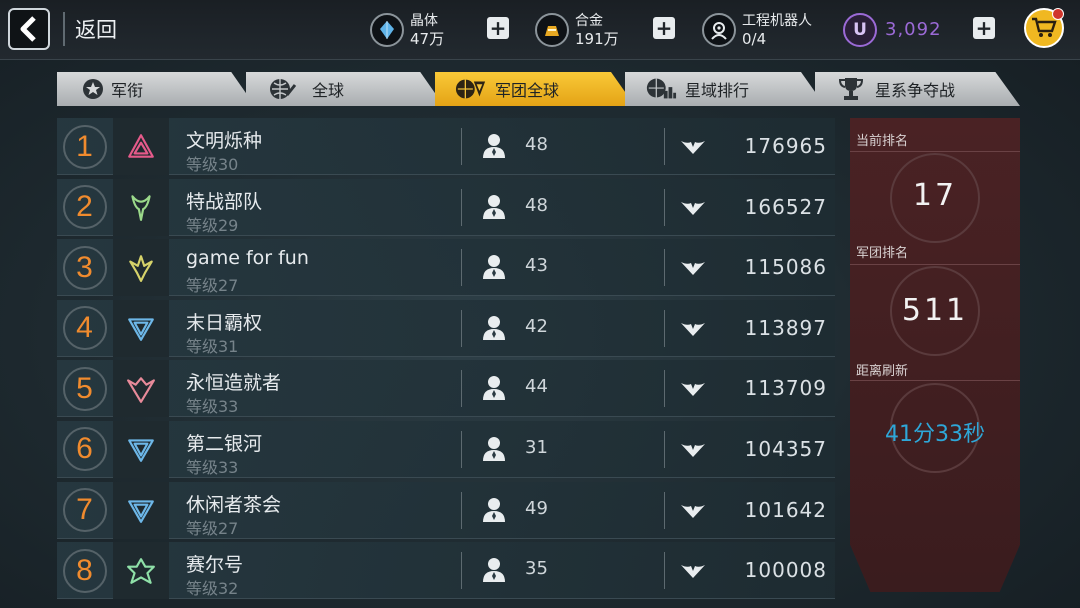  I want to click on rank-number: 1, so click(84, 146).